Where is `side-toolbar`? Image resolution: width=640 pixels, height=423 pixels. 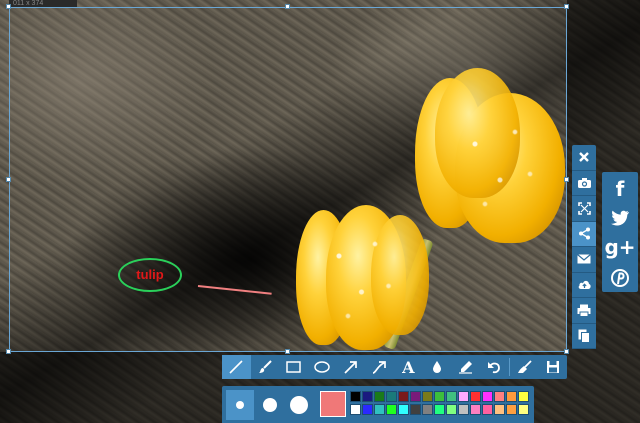 side-toolbar is located at coordinates (584, 247).